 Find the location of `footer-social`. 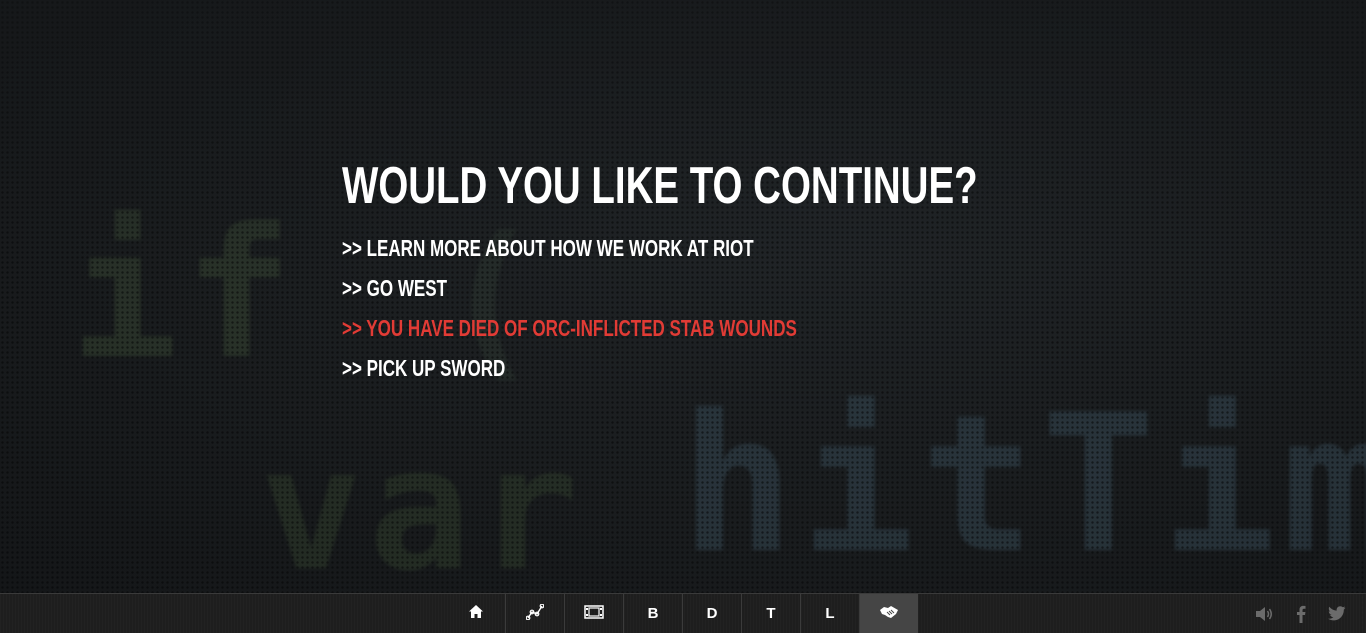

footer-social is located at coordinates (1300, 613).